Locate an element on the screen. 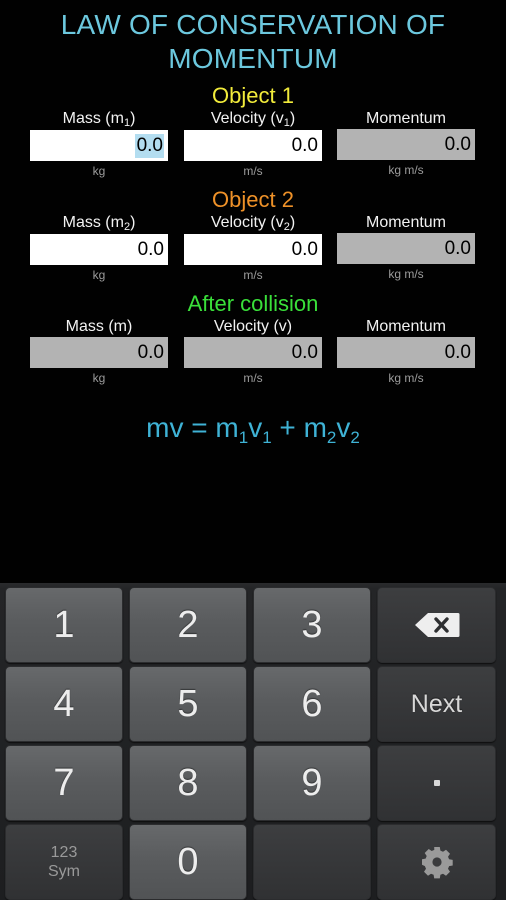 The width and height of the screenshot is (506, 900). field-label: Mass (m2) is located at coordinates (99, 223).